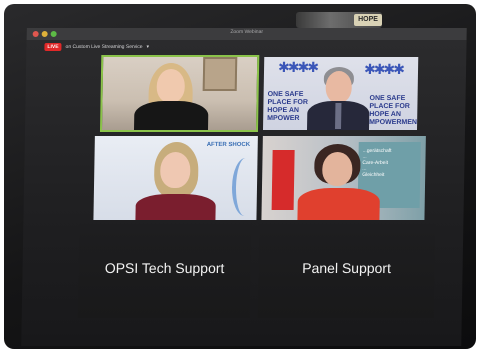 This screenshot has width=480, height=353. I want to click on poster-text-right: ONE SAFE PLACE FOR HOPE AN MPOWERMEN, so click(393, 110).